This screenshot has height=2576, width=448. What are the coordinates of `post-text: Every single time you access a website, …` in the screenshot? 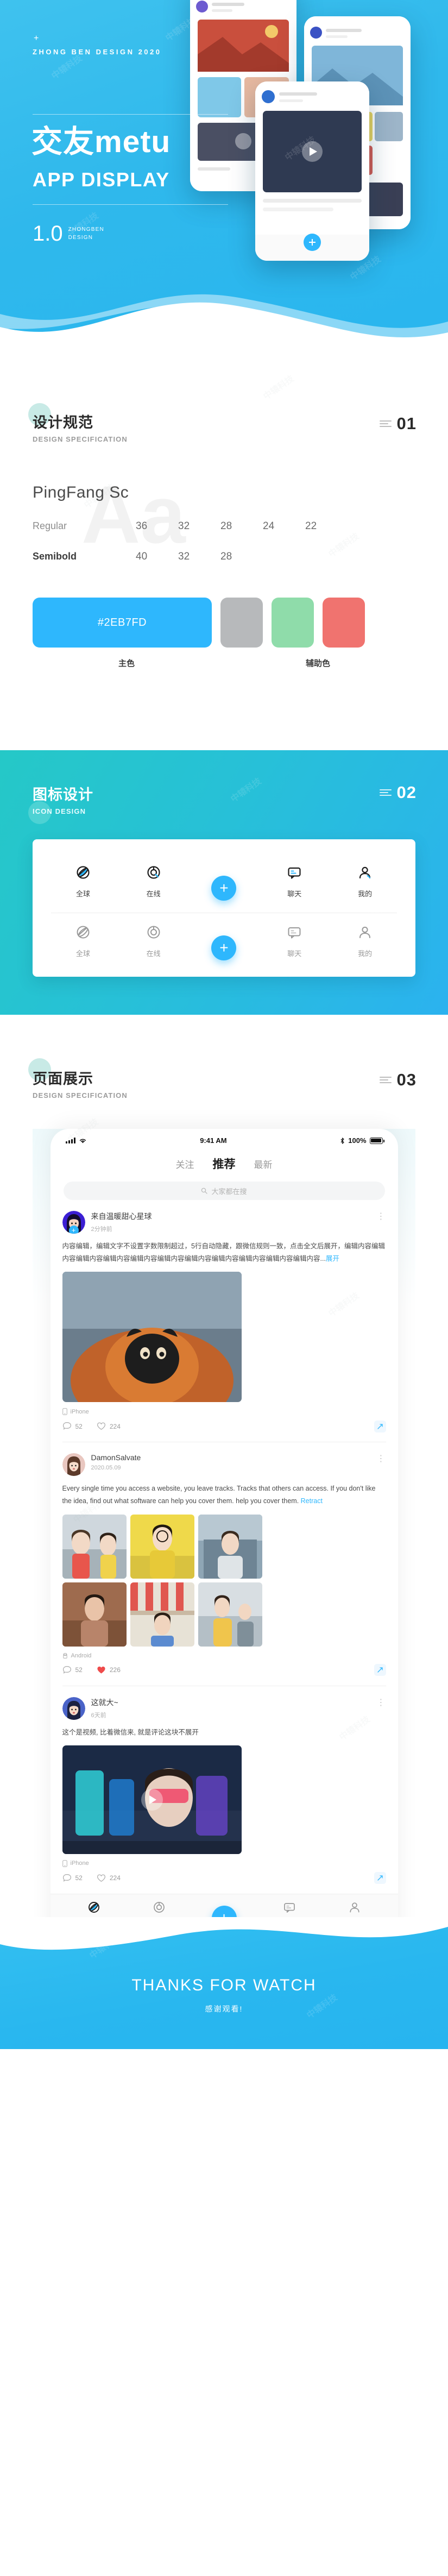 It's located at (224, 1494).